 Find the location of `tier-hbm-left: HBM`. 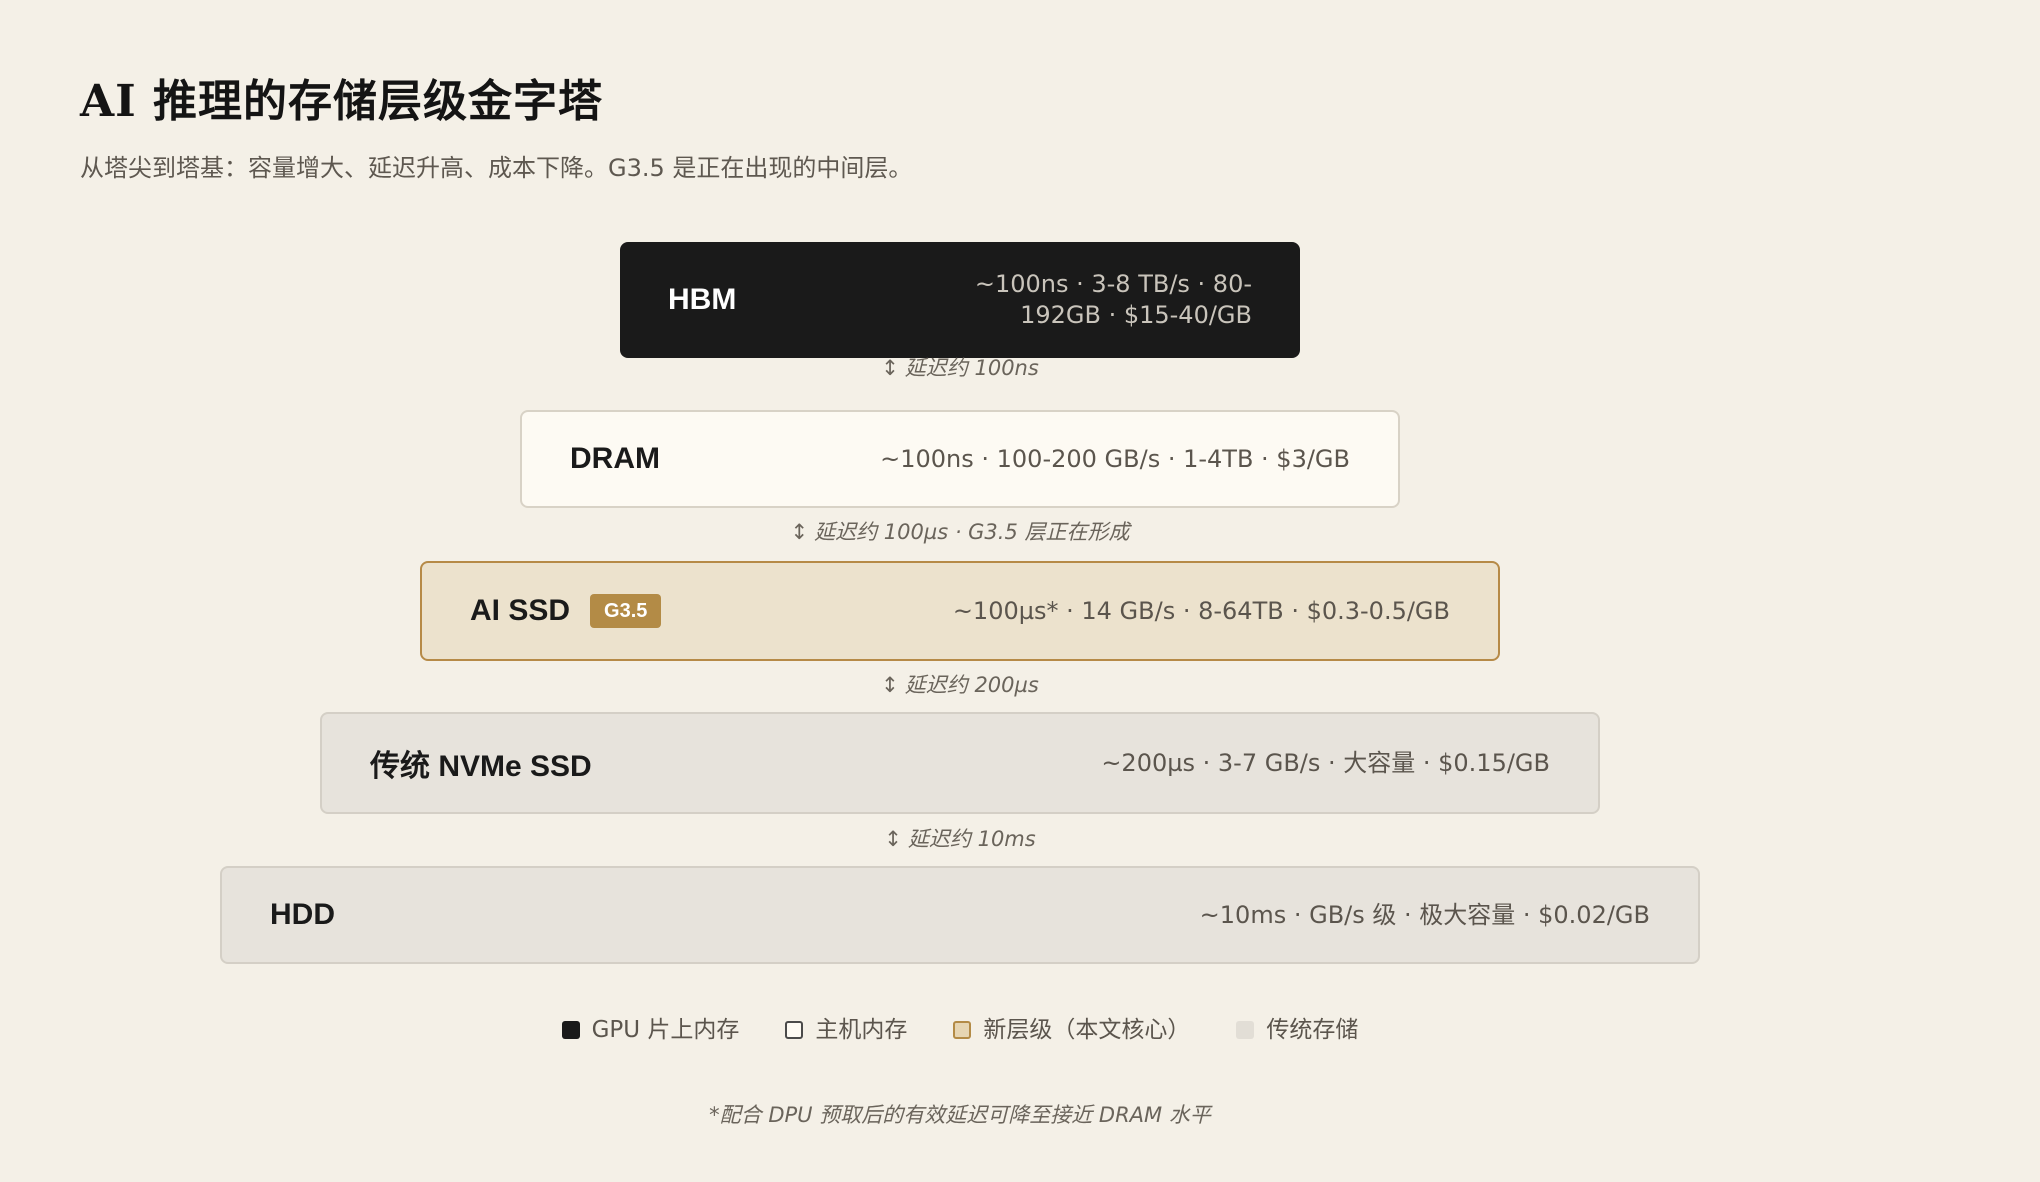

tier-hbm-left: HBM is located at coordinates (702, 300).